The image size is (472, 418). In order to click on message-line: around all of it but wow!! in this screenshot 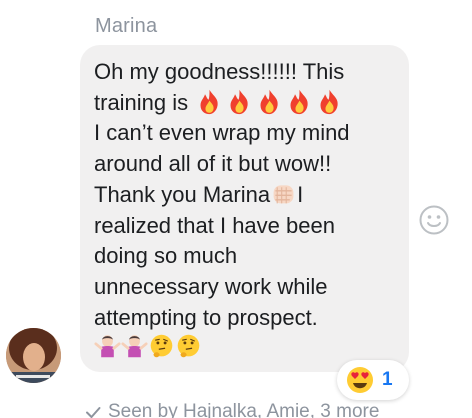, I will do `click(213, 164)`.